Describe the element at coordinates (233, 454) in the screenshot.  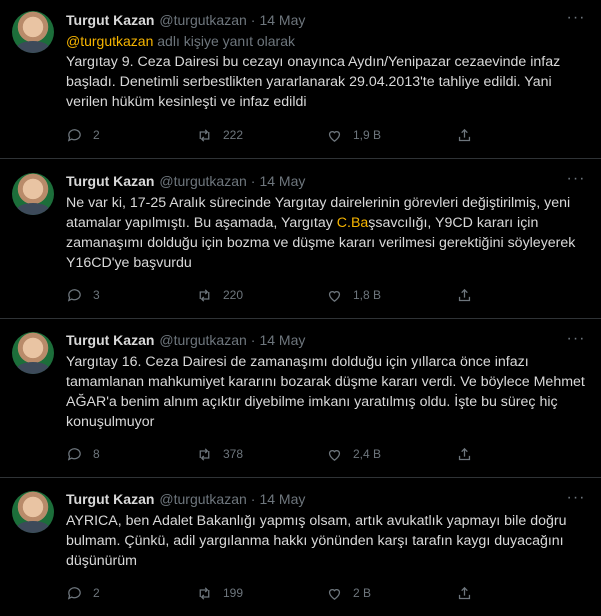
I see `retweet-count: 378` at that location.